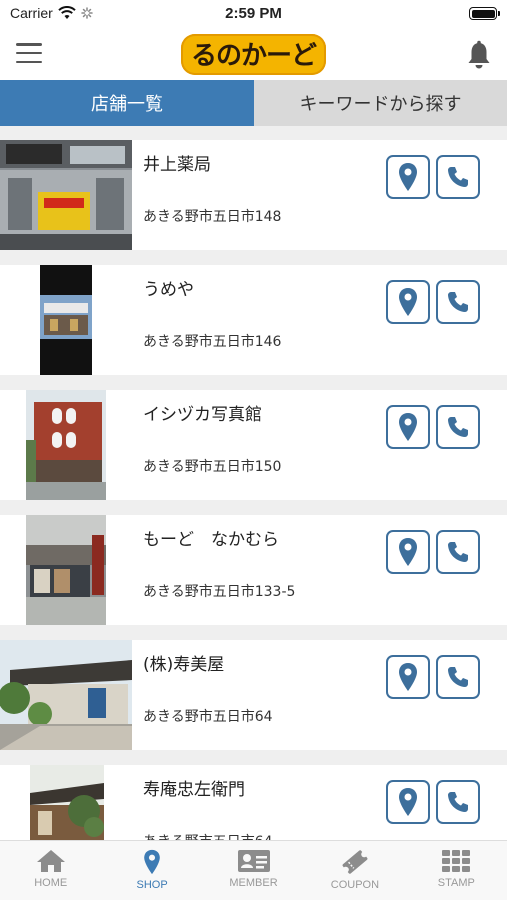  I want to click on bottom-tab-coupon: COUPON, so click(354, 870).